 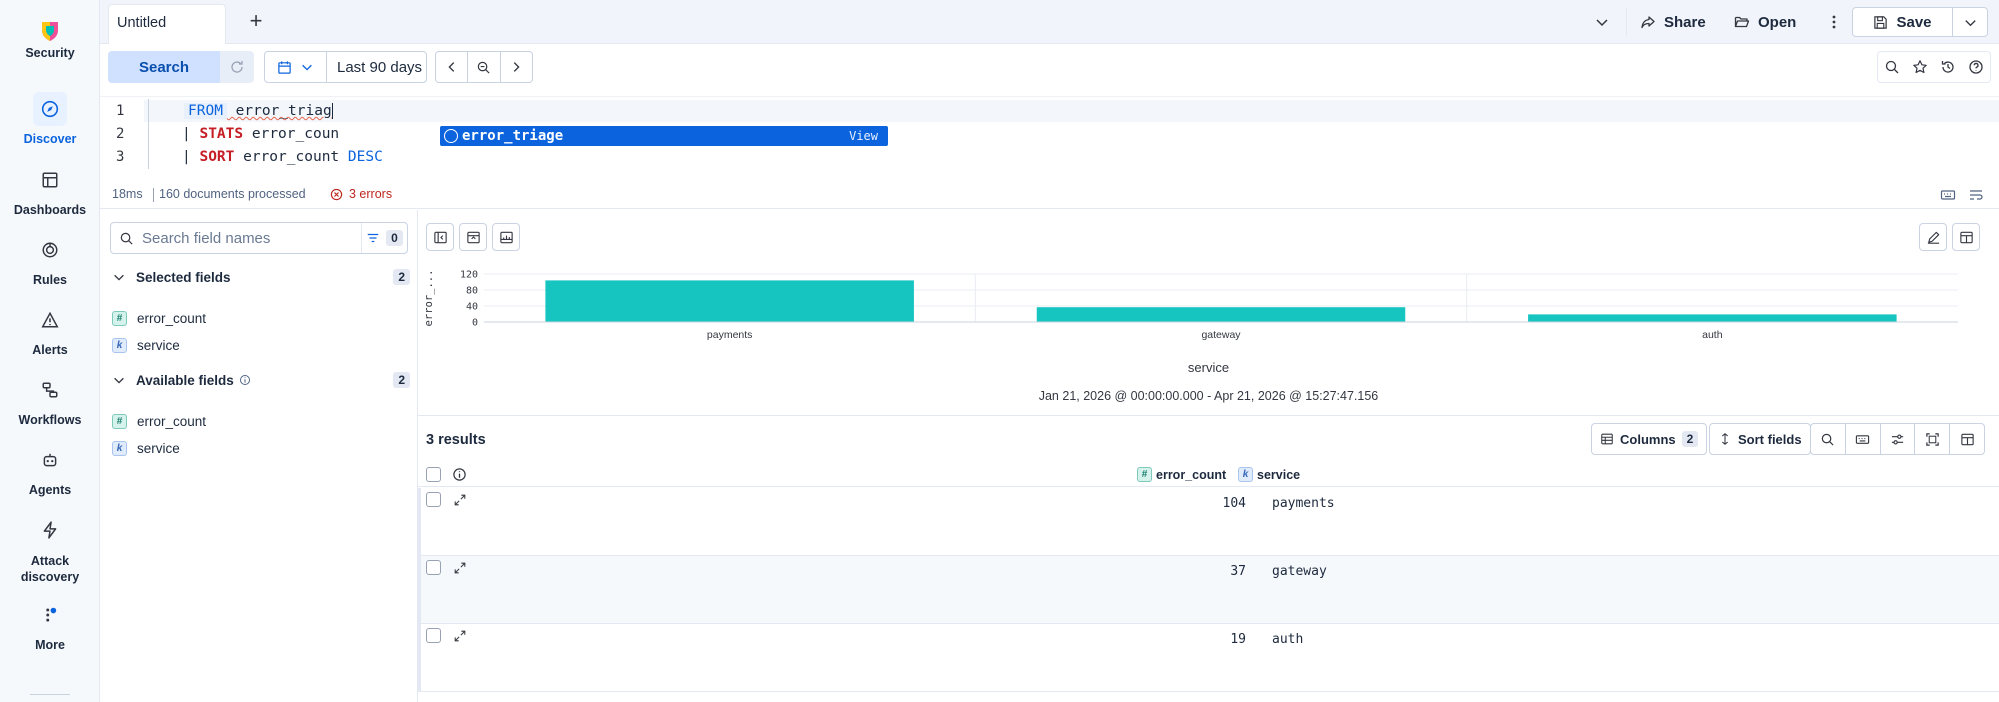 What do you see at coordinates (261, 380) in the screenshot?
I see `available-fields-toggle: Available fields 2` at bounding box center [261, 380].